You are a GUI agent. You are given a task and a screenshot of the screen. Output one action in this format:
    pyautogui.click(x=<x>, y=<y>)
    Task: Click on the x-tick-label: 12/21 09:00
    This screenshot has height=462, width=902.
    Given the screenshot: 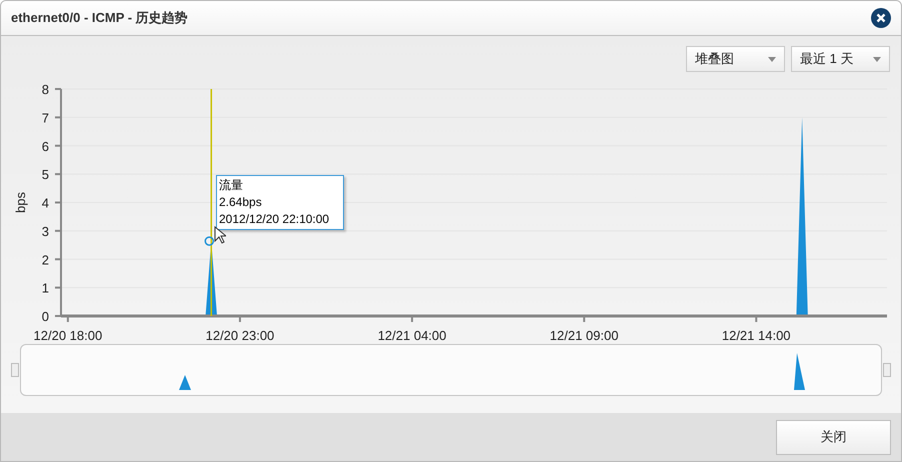 What is the action you would take?
    pyautogui.click(x=584, y=335)
    